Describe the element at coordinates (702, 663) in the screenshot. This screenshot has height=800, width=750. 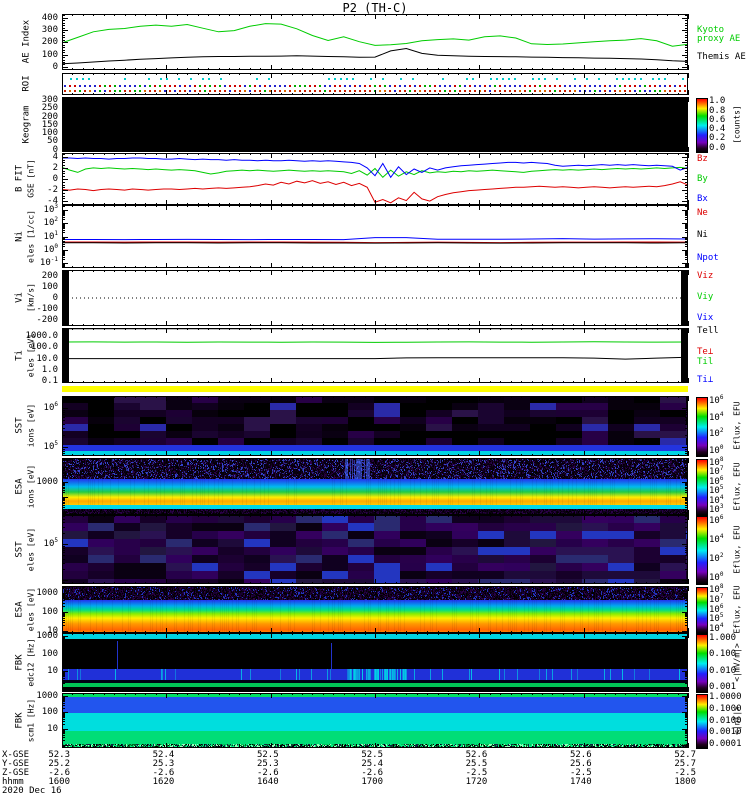
I see `colorbar-fbk_edc12` at that location.